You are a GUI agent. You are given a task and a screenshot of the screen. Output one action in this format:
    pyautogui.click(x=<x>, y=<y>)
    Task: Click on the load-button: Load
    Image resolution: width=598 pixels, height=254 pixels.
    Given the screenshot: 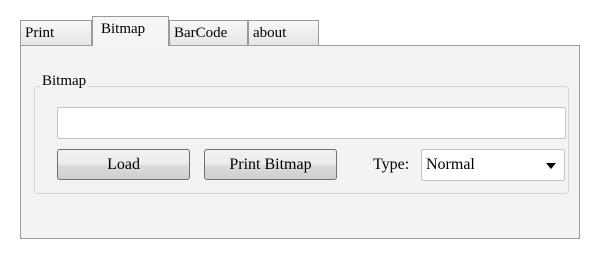 What is the action you would take?
    pyautogui.click(x=123, y=164)
    